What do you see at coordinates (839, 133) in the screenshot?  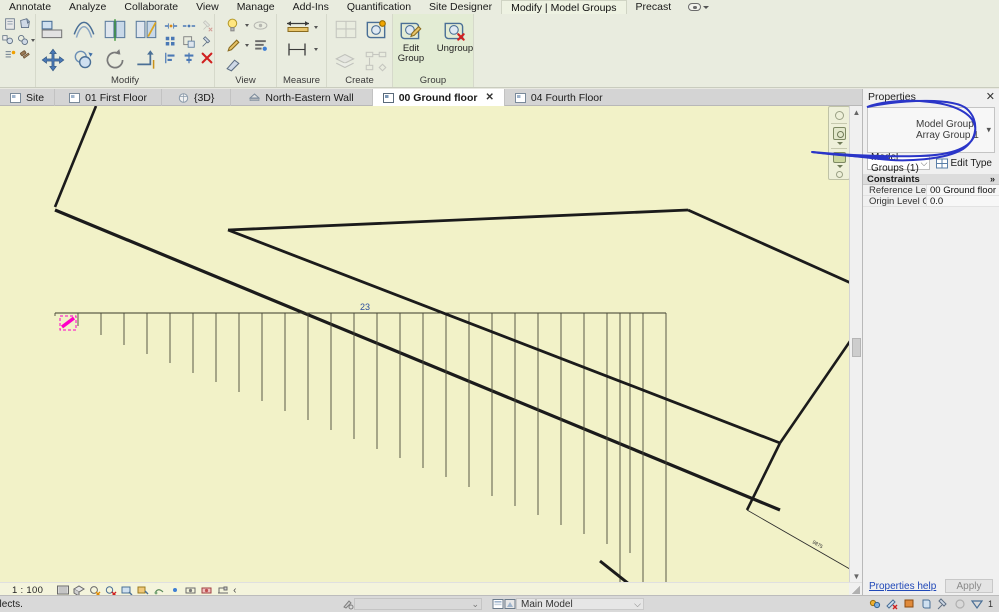 I see `zoom-icon` at bounding box center [839, 133].